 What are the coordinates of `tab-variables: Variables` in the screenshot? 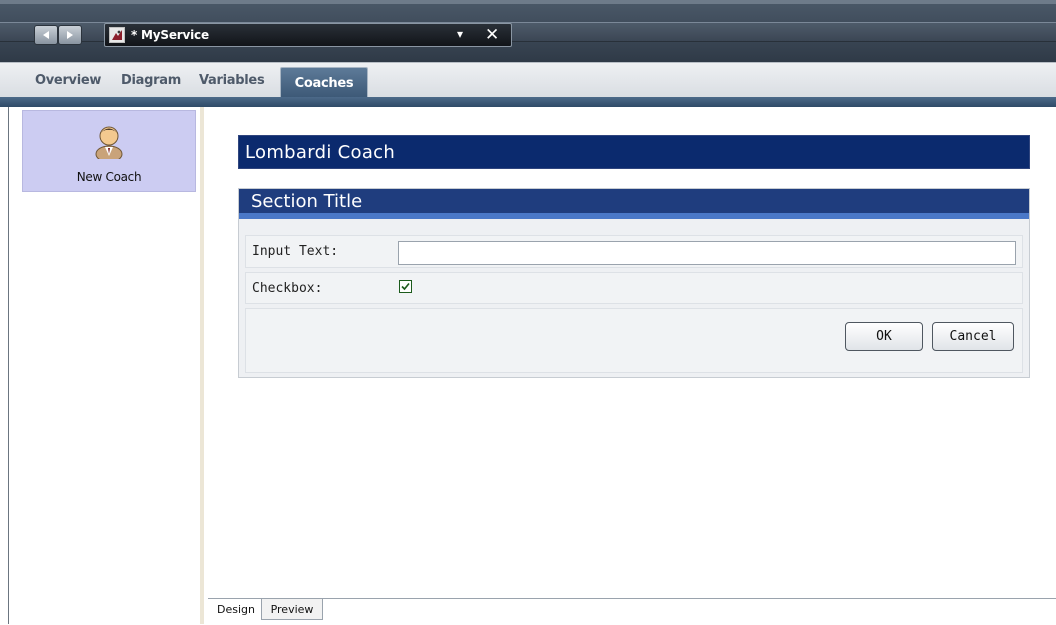 It's located at (232, 80).